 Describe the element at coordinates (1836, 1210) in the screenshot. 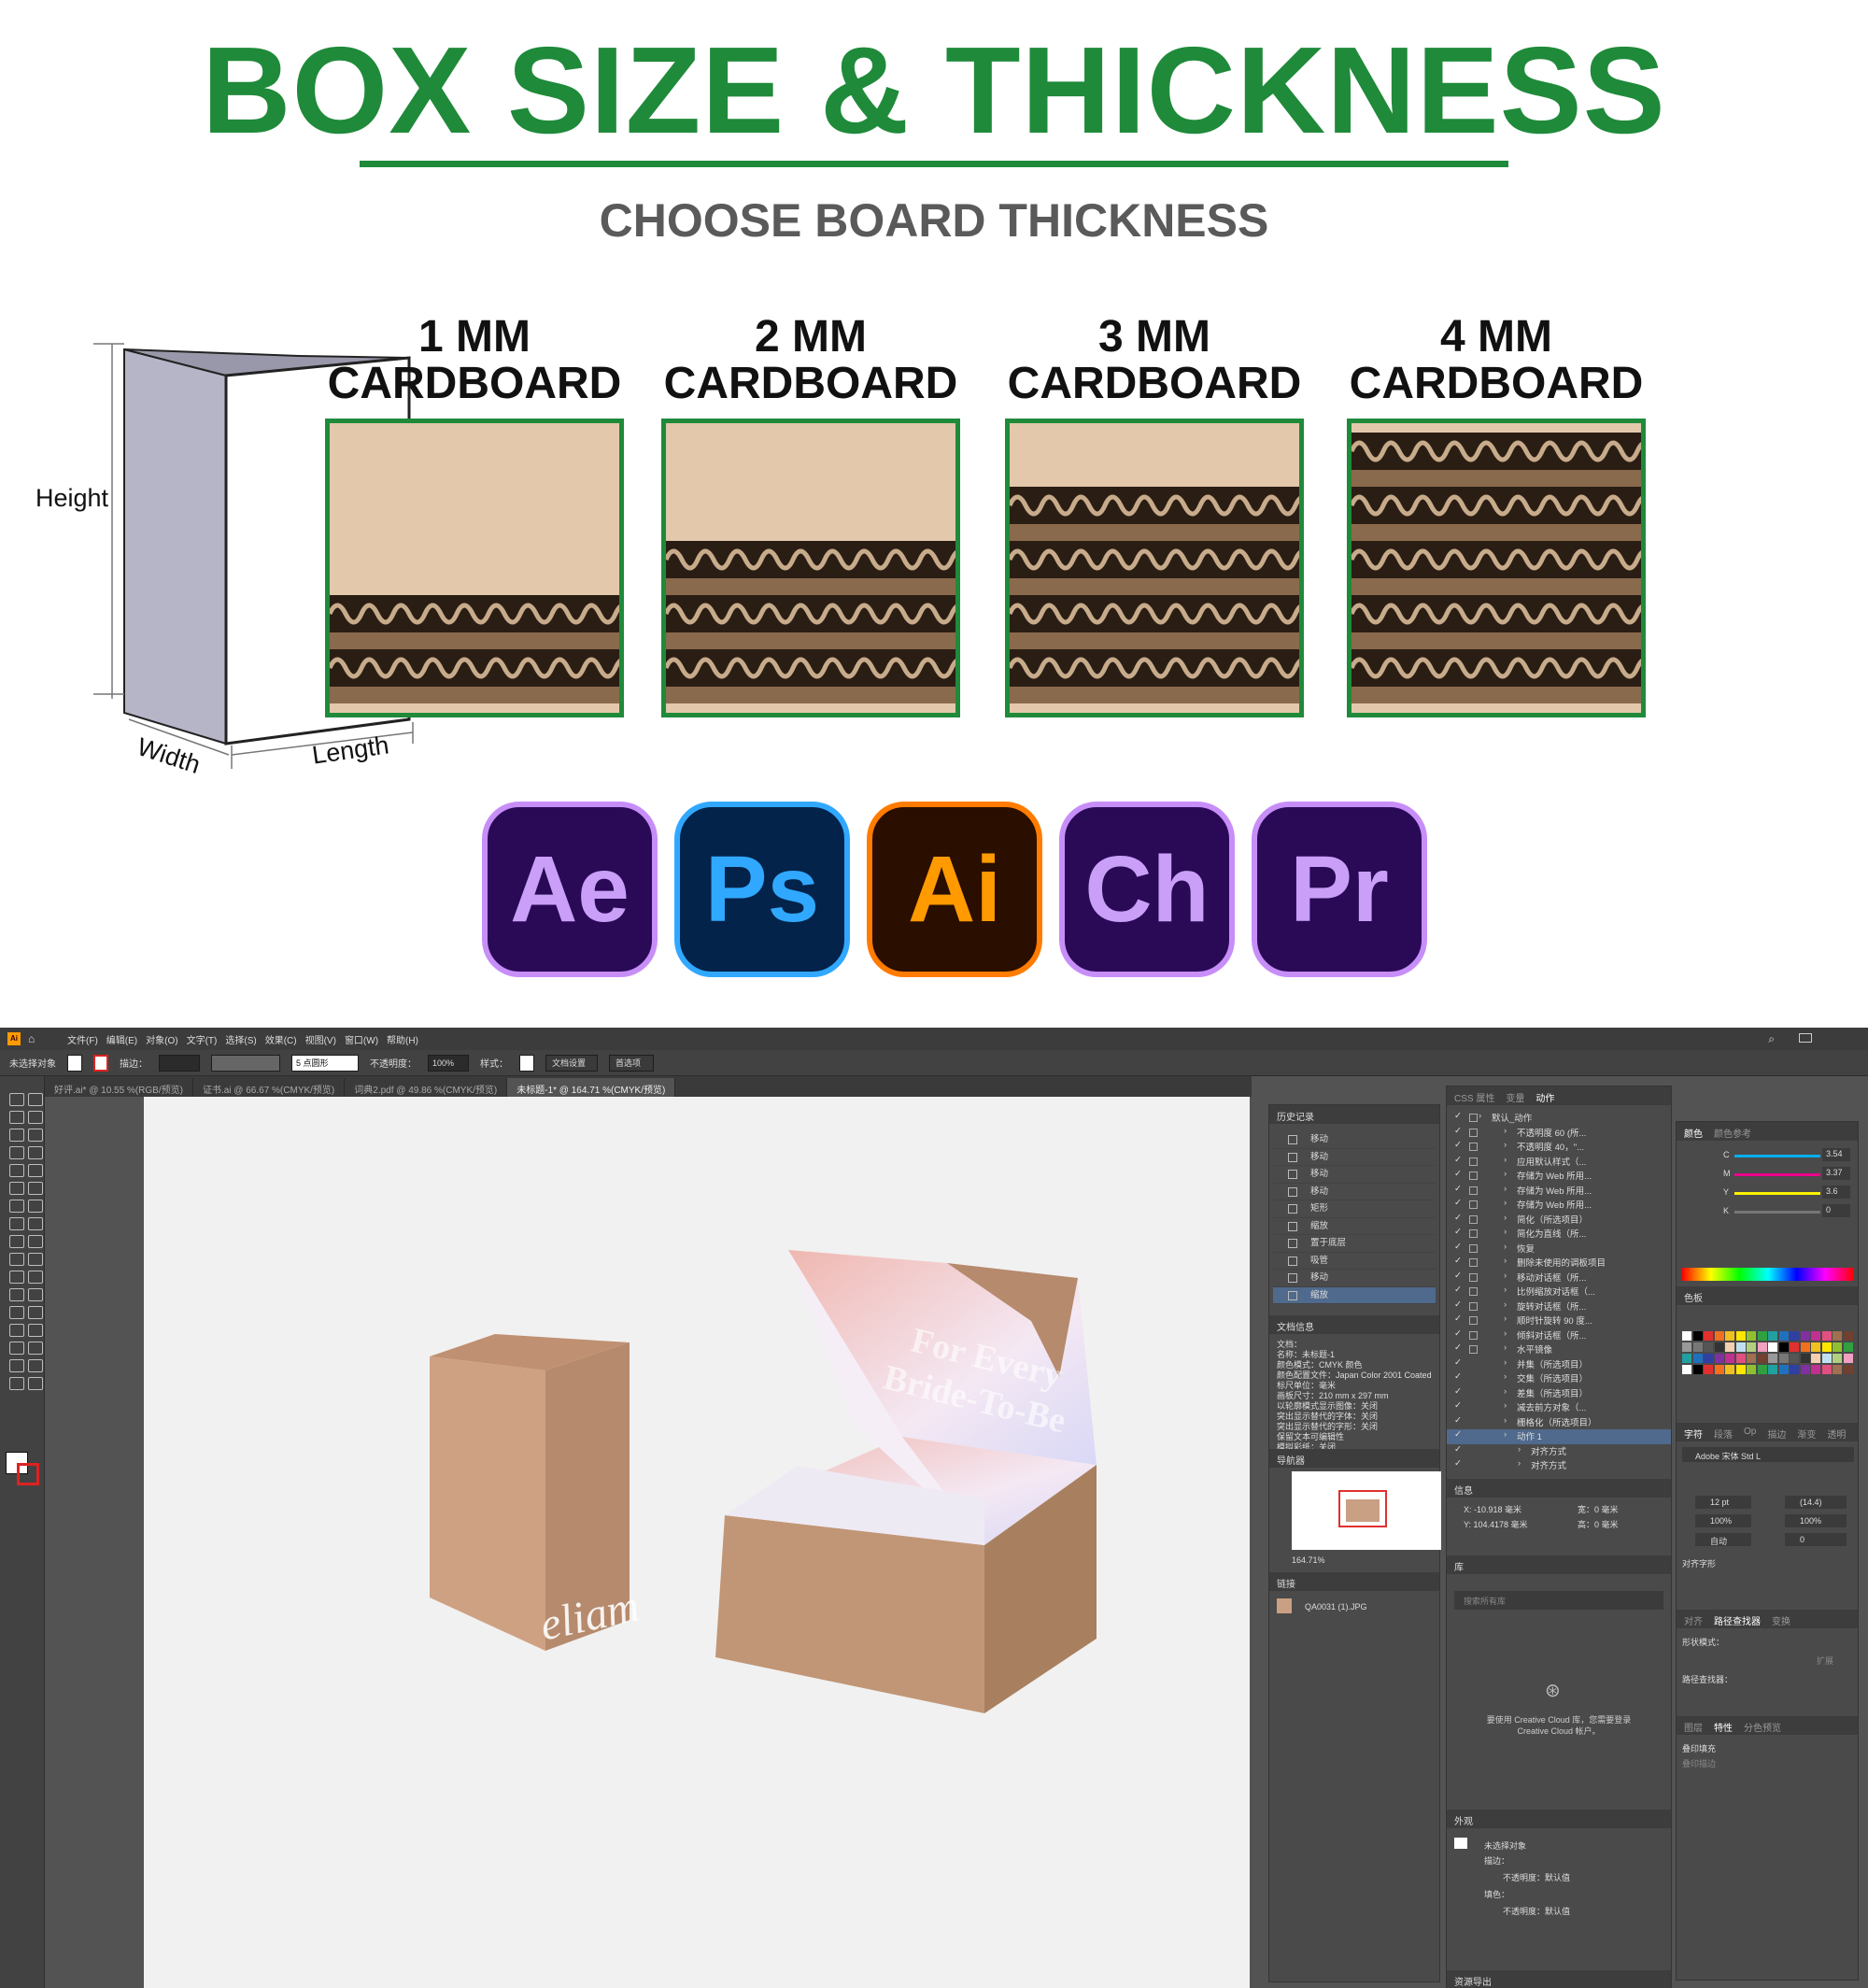

I see `color-channel-value: 0` at that location.